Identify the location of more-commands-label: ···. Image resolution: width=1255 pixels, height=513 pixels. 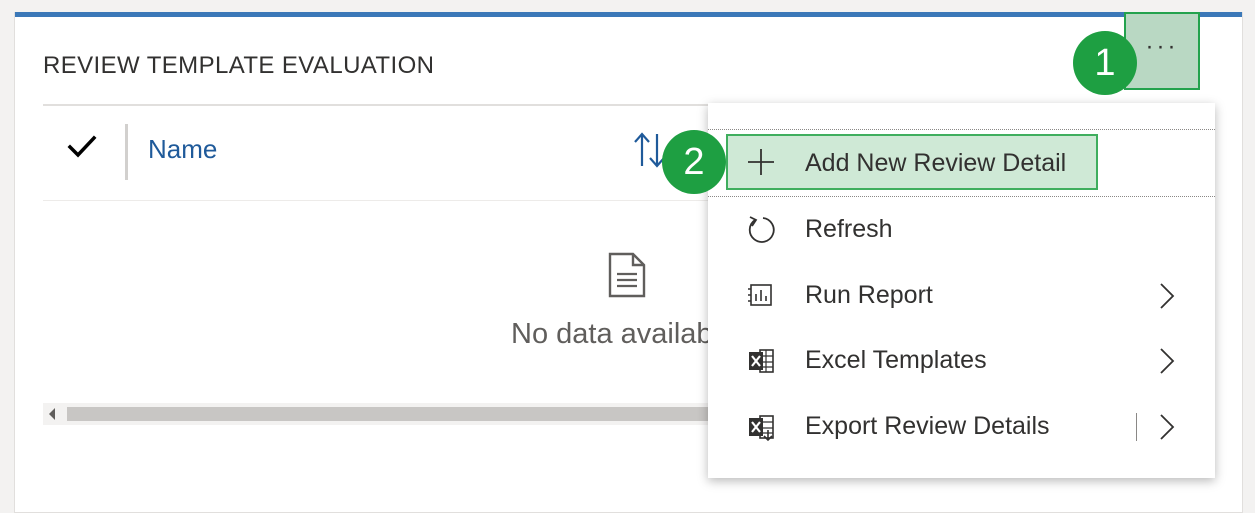
(1162, 46).